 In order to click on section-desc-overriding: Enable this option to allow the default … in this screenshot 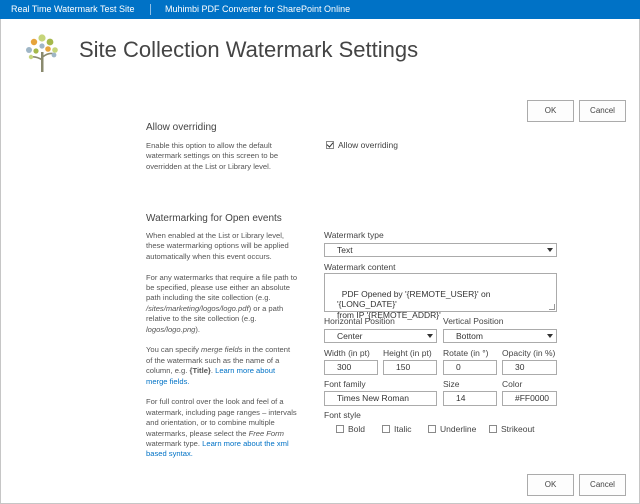, I will do `click(212, 156)`.